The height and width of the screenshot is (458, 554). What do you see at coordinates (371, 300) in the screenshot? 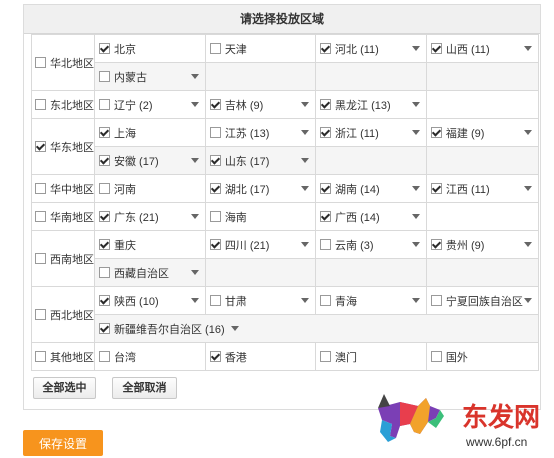
I see `province-checkbox: 青海` at bounding box center [371, 300].